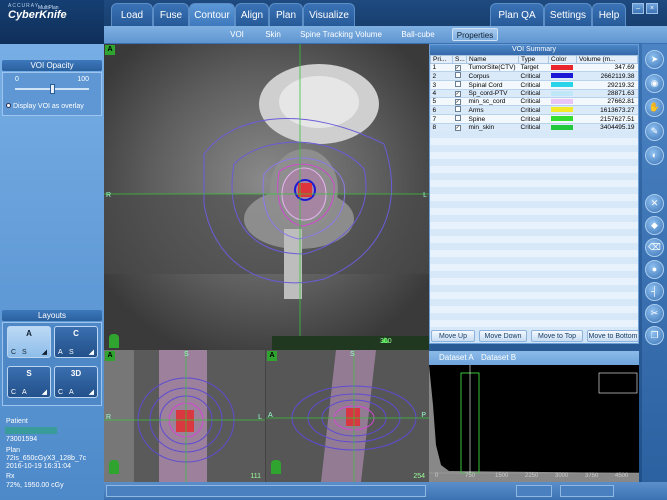 The height and width of the screenshot is (500, 667). I want to click on layout-sub-a: A, so click(60, 352).